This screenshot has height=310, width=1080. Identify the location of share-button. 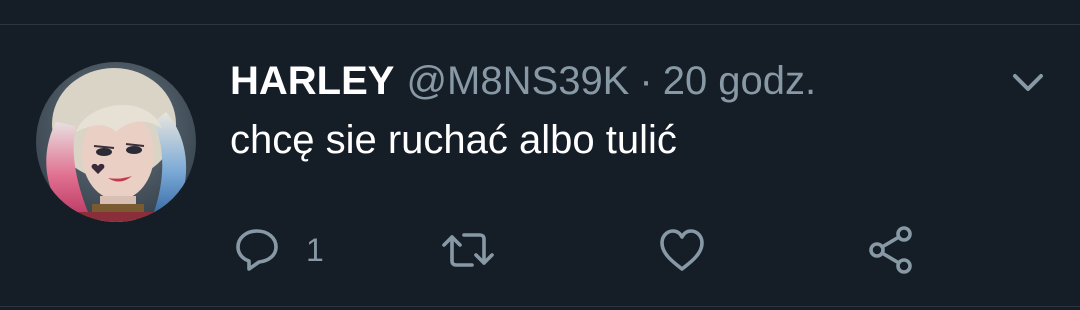
(891, 250).